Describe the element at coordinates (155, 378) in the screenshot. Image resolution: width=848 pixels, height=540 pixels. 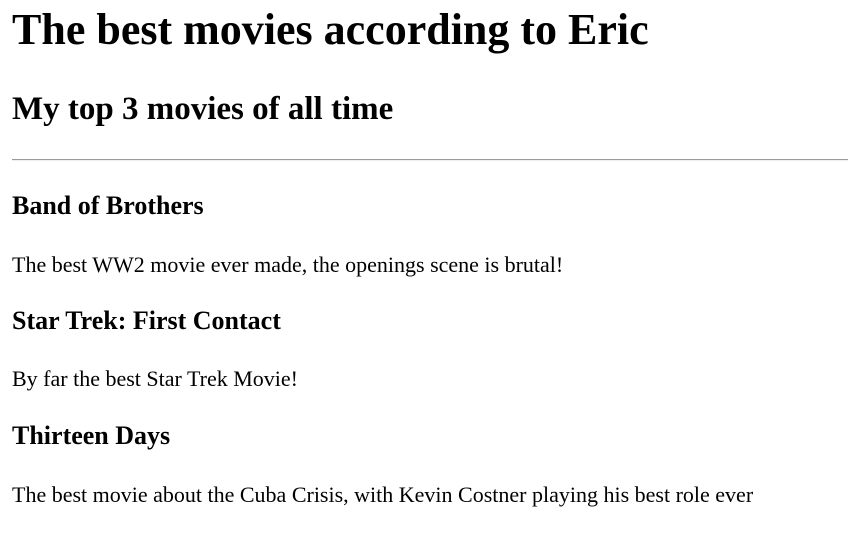
I see `movie-description: By far the best Star Trek Movie!` at that location.